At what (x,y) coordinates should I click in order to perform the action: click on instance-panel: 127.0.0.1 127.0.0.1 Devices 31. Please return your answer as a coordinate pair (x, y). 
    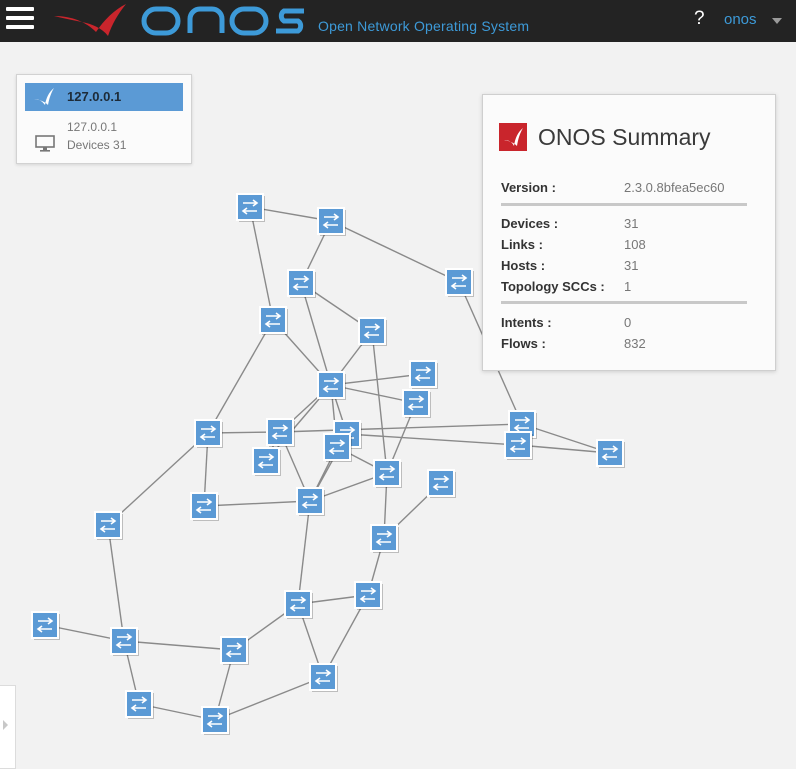
    Looking at the image, I should click on (104, 119).